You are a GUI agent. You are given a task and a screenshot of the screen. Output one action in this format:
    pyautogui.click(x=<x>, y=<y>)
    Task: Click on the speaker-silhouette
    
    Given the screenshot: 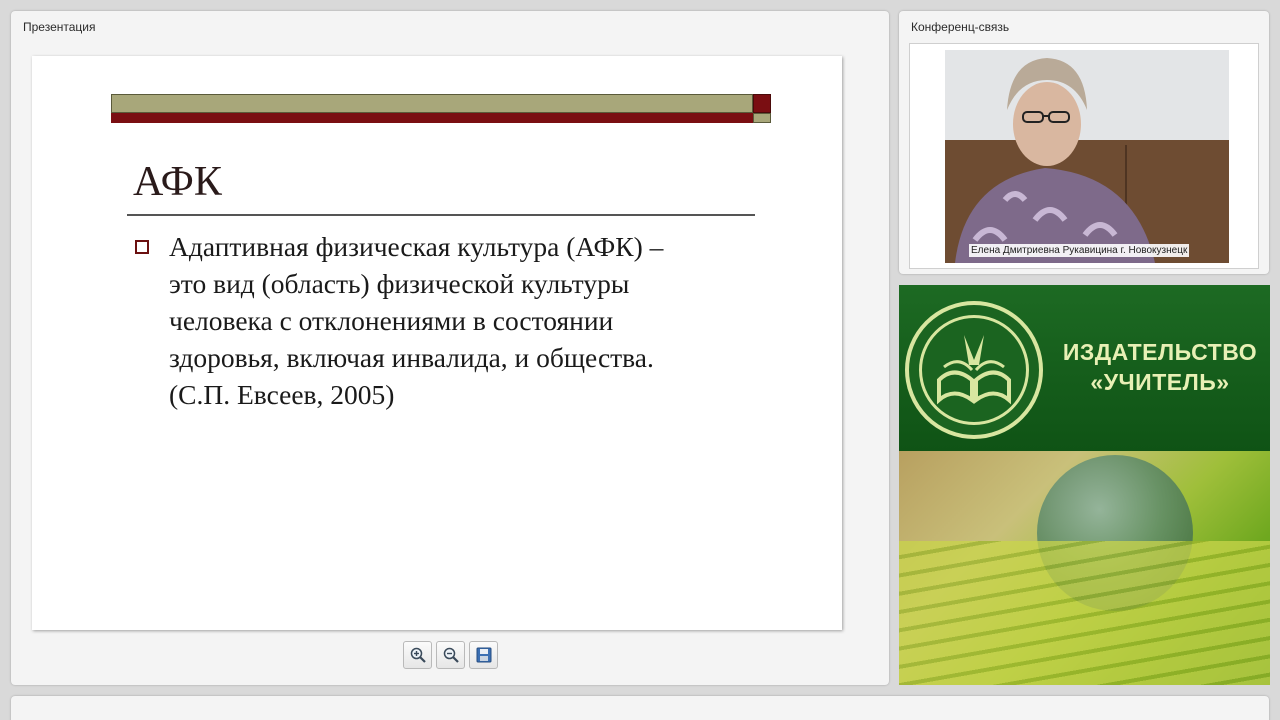 What is the action you would take?
    pyautogui.click(x=1087, y=156)
    